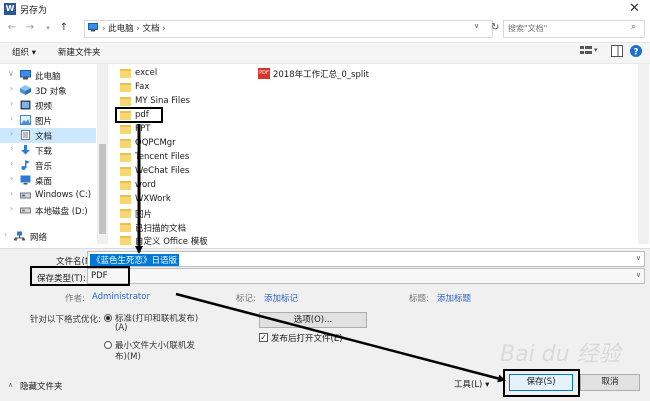  I want to click on baidu-watermark: Bai du 经验, so click(560, 354).